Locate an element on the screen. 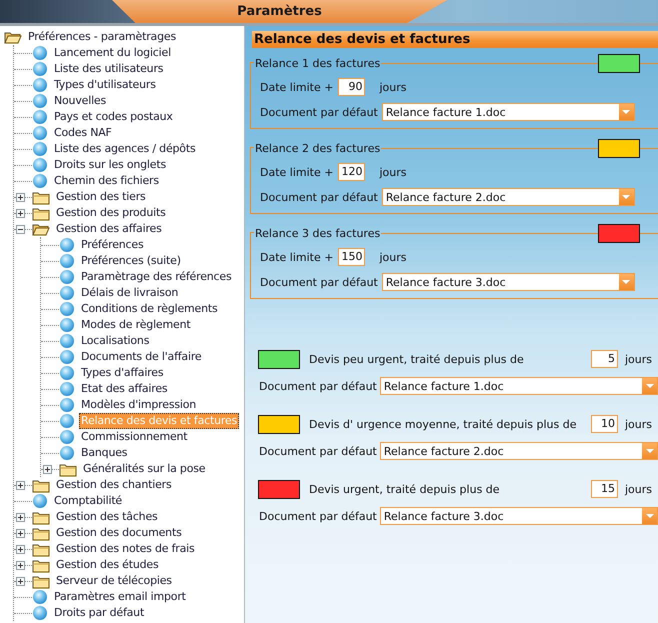 The image size is (658, 623). tree-item: Liste des agences / dépôts is located at coordinates (125, 149).